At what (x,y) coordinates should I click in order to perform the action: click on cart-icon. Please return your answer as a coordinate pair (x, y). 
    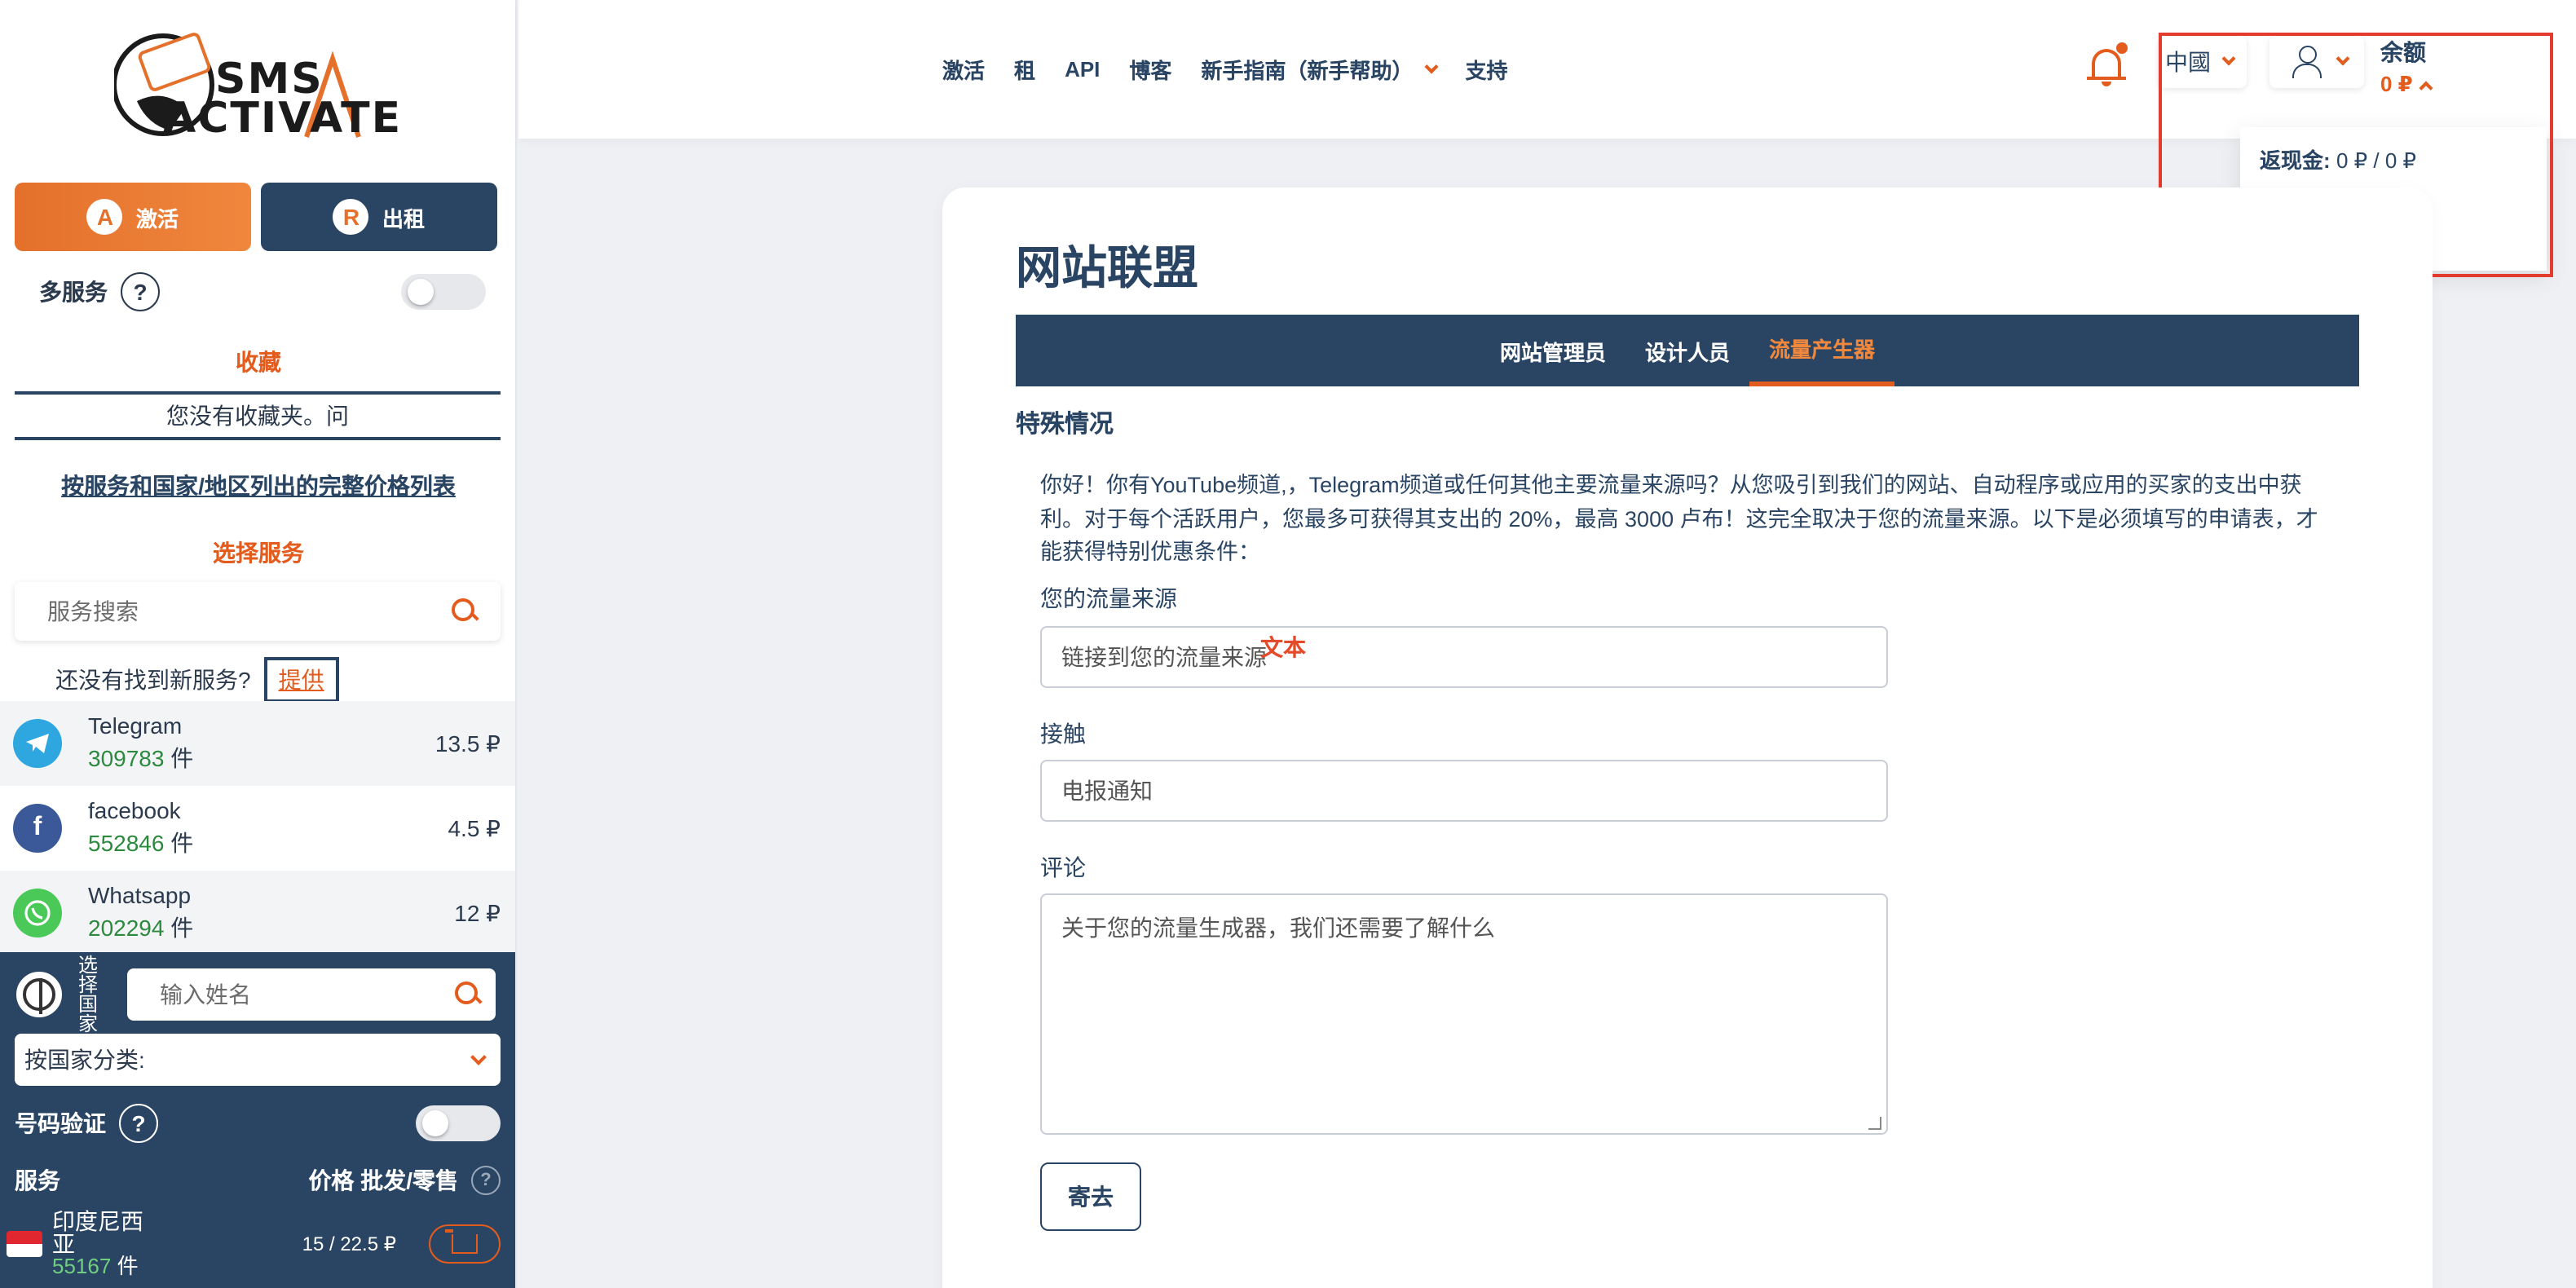
    Looking at the image, I should click on (461, 1241).